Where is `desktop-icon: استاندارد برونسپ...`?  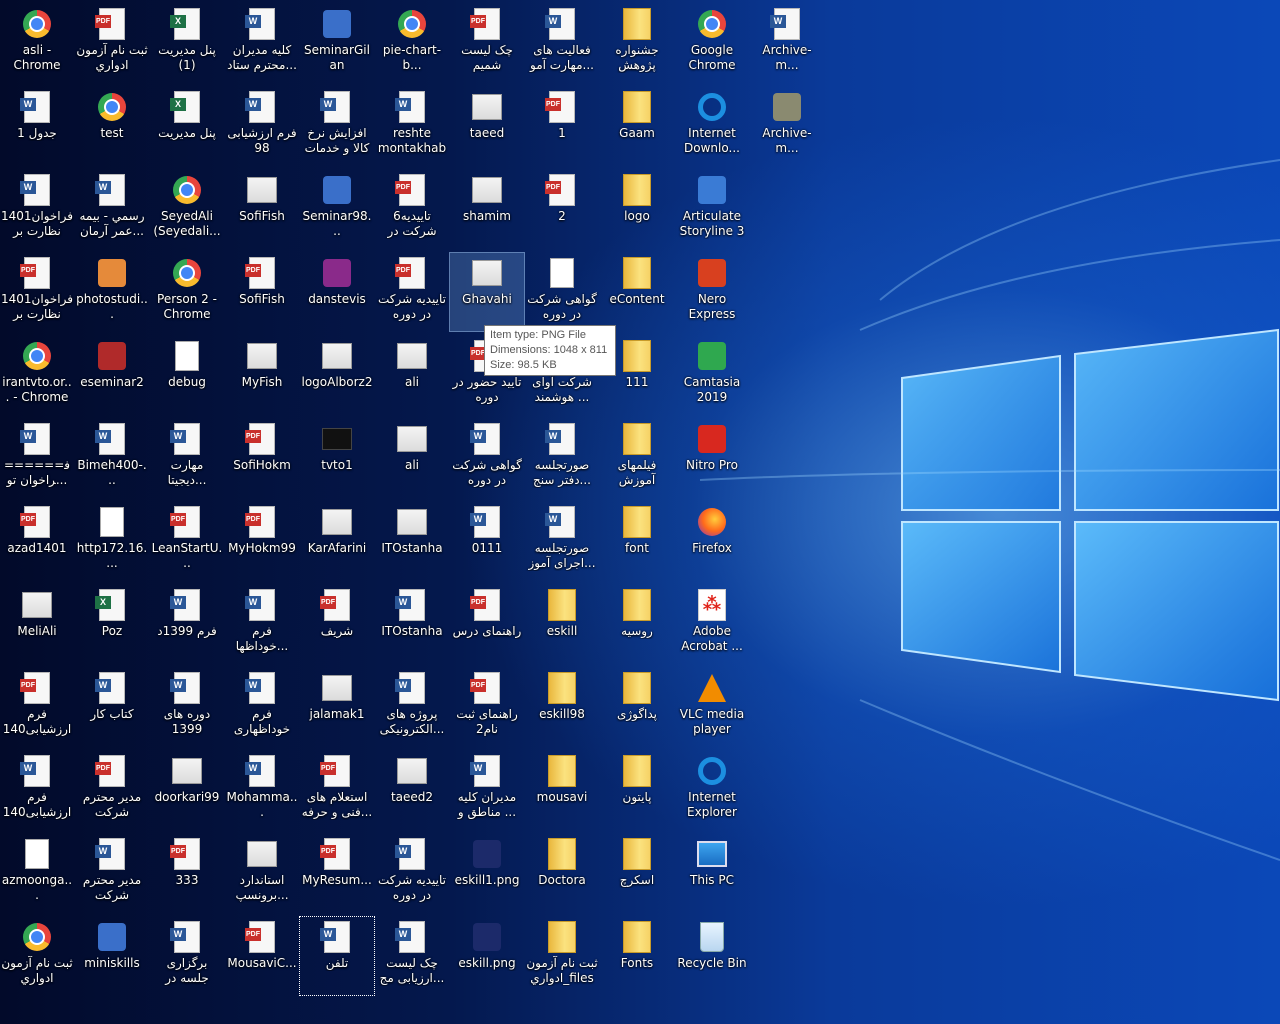 desktop-icon: استاندارد برونسپ... is located at coordinates (262, 873).